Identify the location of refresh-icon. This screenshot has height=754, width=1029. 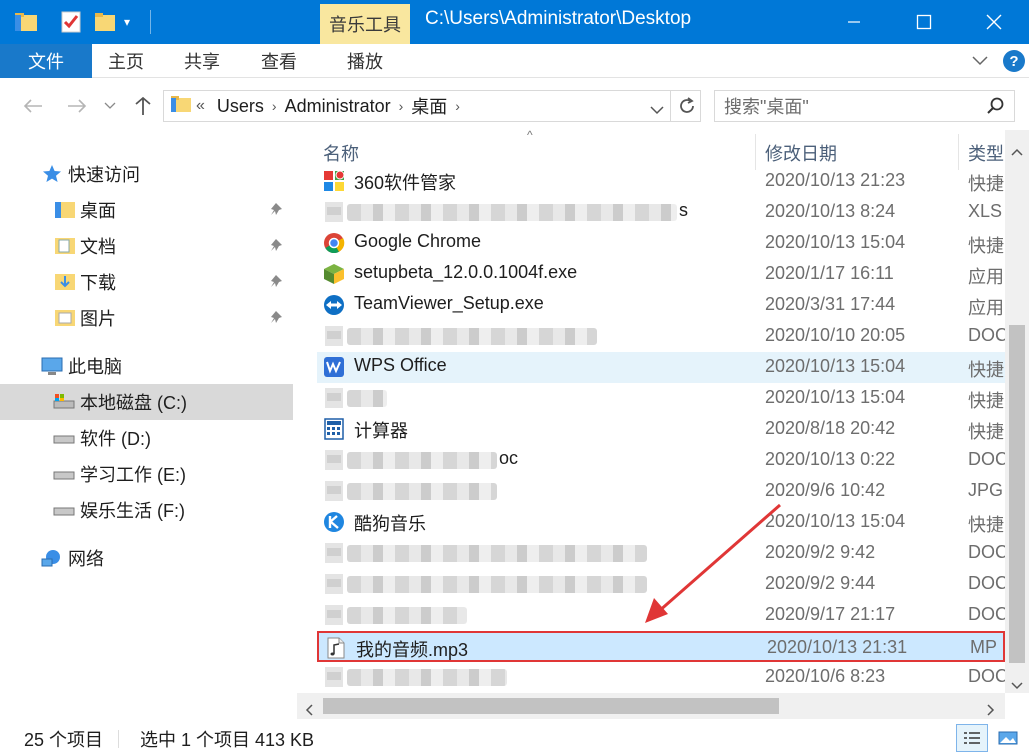
(687, 108).